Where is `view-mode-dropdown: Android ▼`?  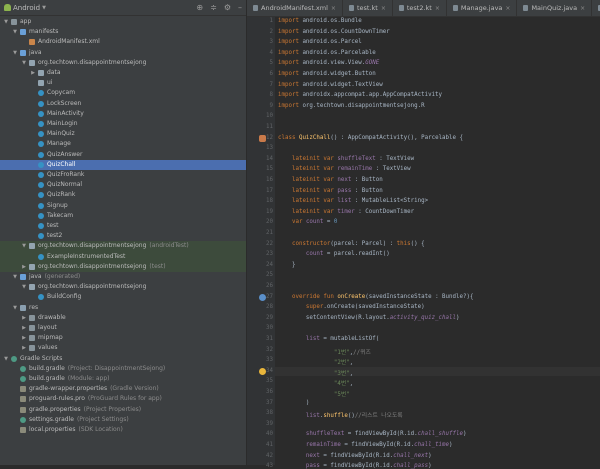 view-mode-dropdown: Android ▼ is located at coordinates (25, 8).